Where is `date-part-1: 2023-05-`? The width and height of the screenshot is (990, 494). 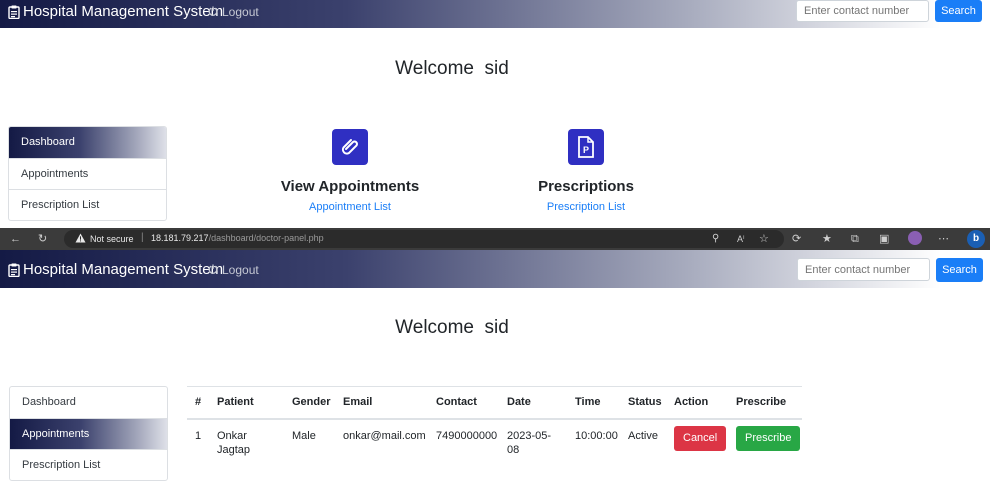 date-part-1: 2023-05- is located at coordinates (529, 435).